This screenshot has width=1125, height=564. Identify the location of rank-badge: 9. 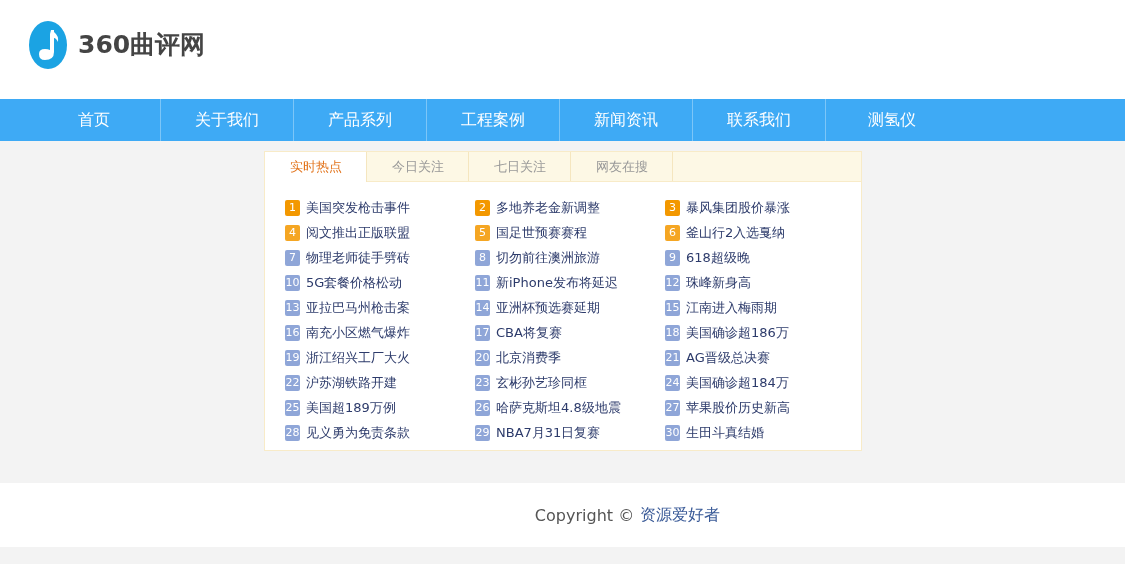
(672, 257).